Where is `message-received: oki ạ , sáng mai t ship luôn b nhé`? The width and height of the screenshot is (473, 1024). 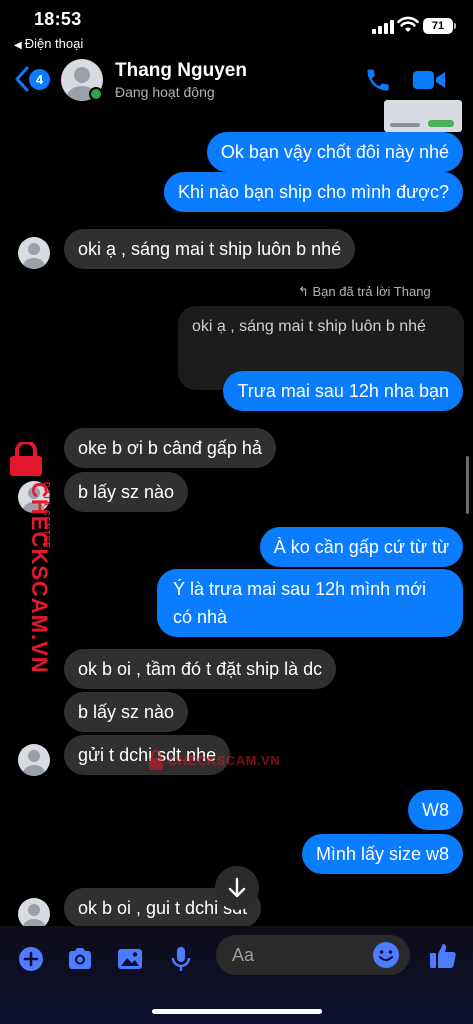
message-received: oki ạ , sáng mai t ship luôn b nhé is located at coordinates (210, 249).